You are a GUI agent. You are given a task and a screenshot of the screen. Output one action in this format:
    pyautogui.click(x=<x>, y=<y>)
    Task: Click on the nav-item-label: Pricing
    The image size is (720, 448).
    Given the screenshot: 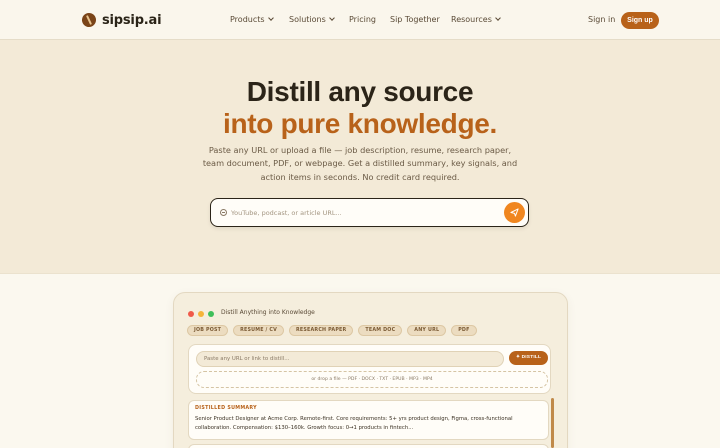 What is the action you would take?
    pyautogui.click(x=362, y=19)
    